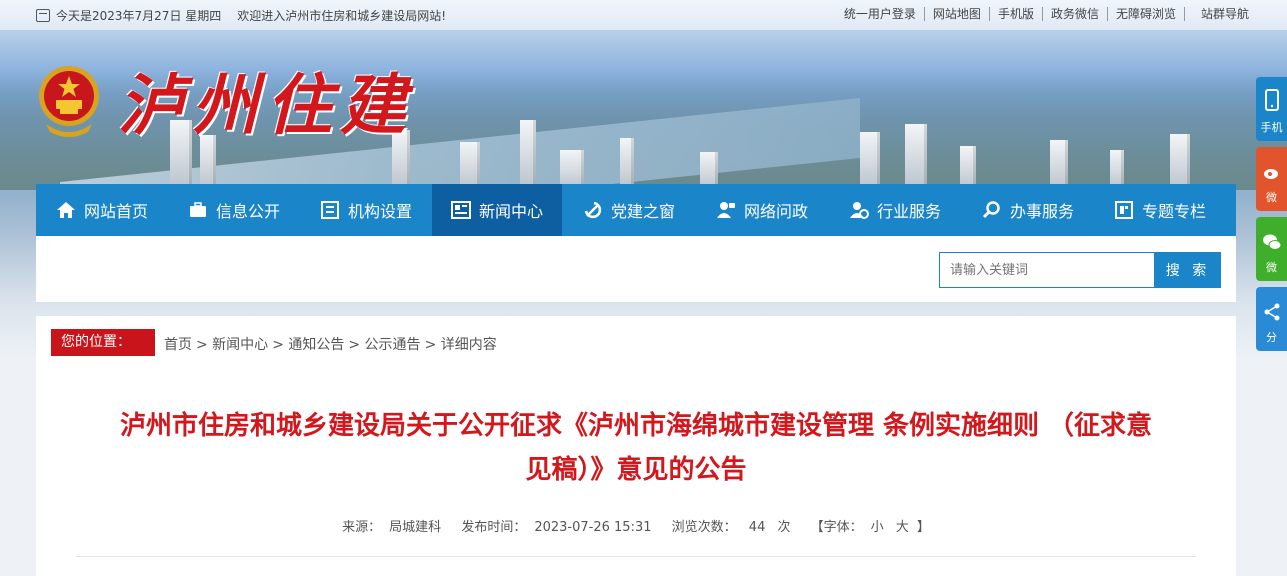 The height and width of the screenshot is (576, 1287). I want to click on news-icon, so click(460, 210).